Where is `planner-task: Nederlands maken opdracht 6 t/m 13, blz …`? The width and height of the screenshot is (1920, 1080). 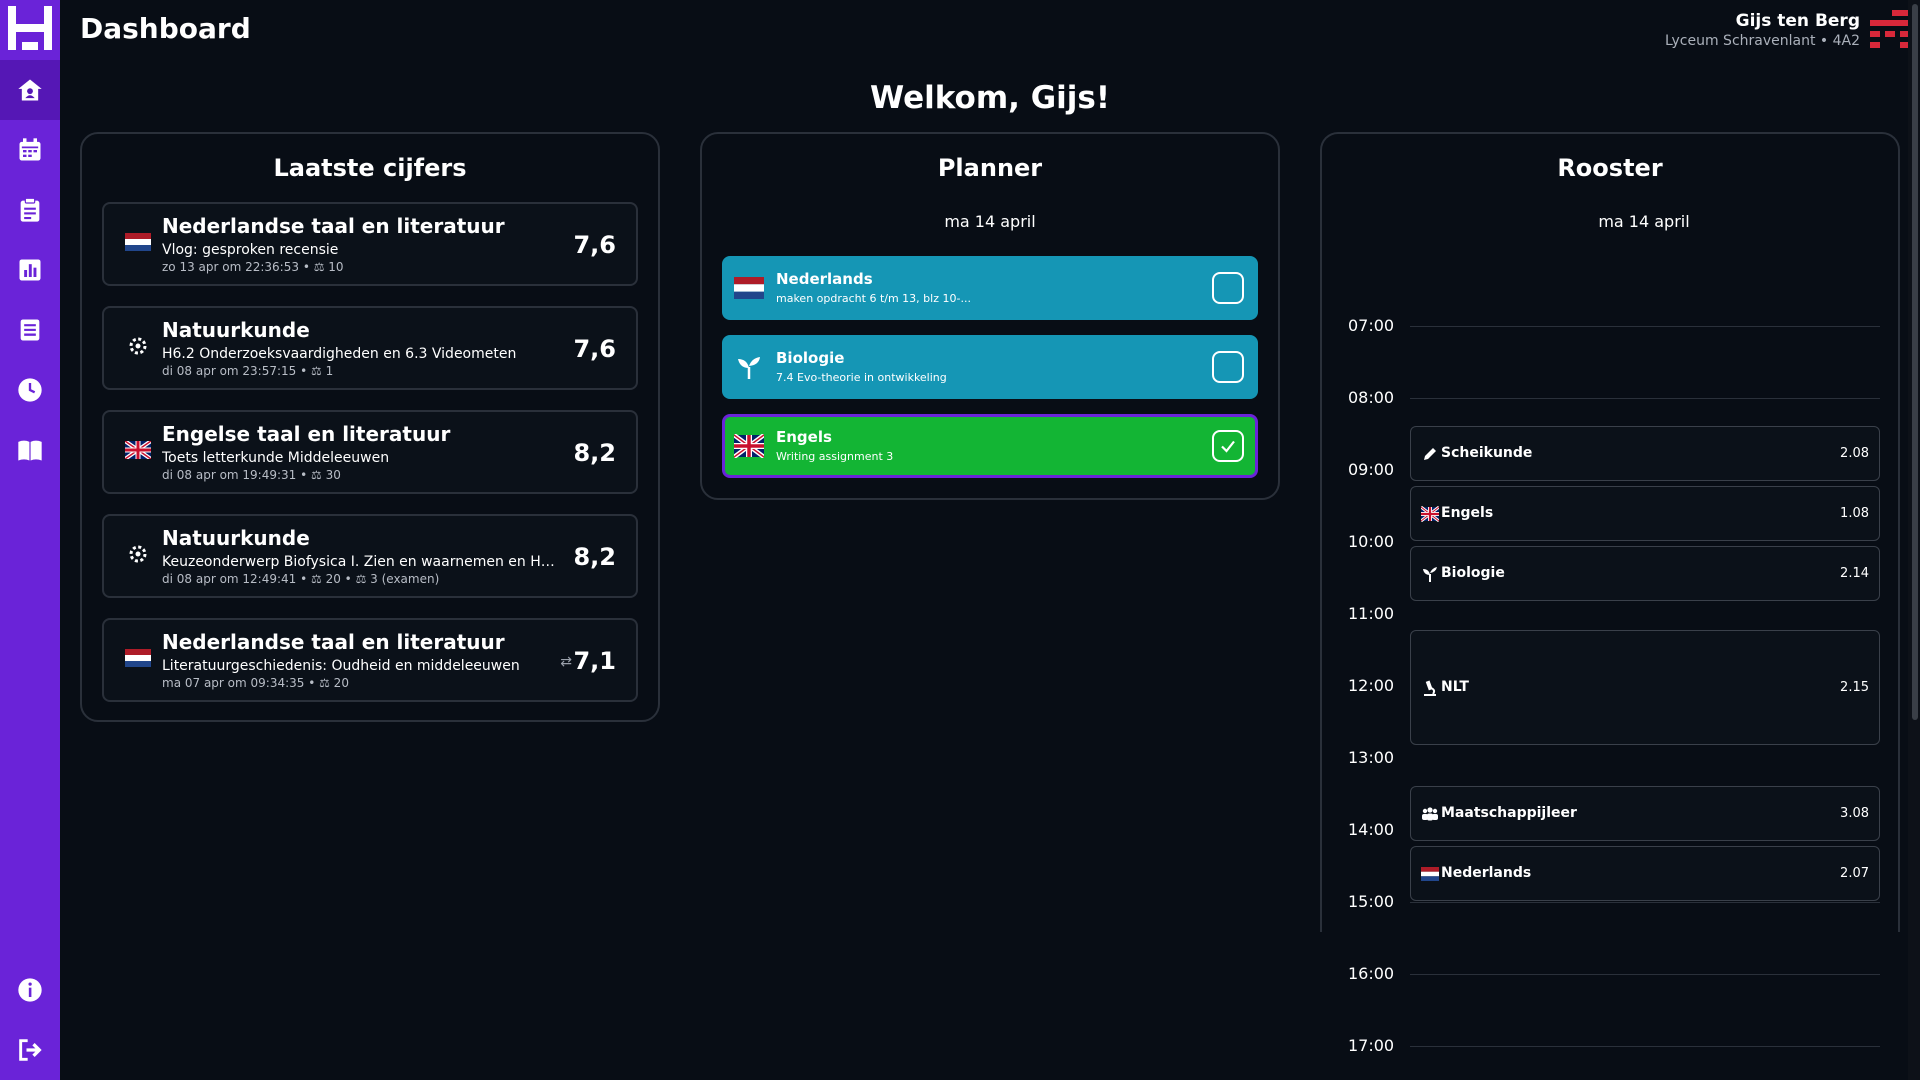 planner-task: Nederlands maken opdracht 6 t/m 13, blz … is located at coordinates (990, 288).